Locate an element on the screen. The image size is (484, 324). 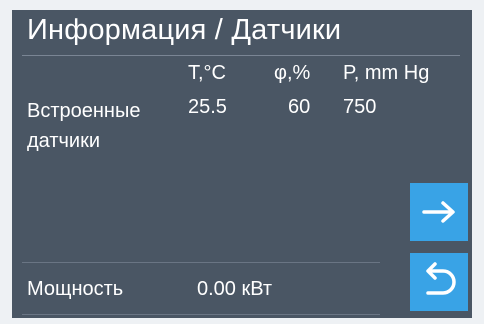
title-divider is located at coordinates (241, 55).